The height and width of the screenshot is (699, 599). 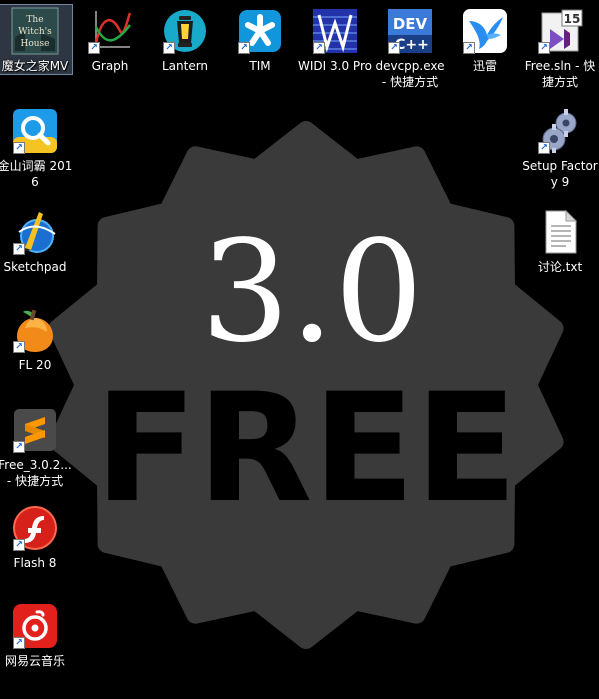 What do you see at coordinates (35, 267) in the screenshot?
I see `sketchpad-label: Sketchpad` at bounding box center [35, 267].